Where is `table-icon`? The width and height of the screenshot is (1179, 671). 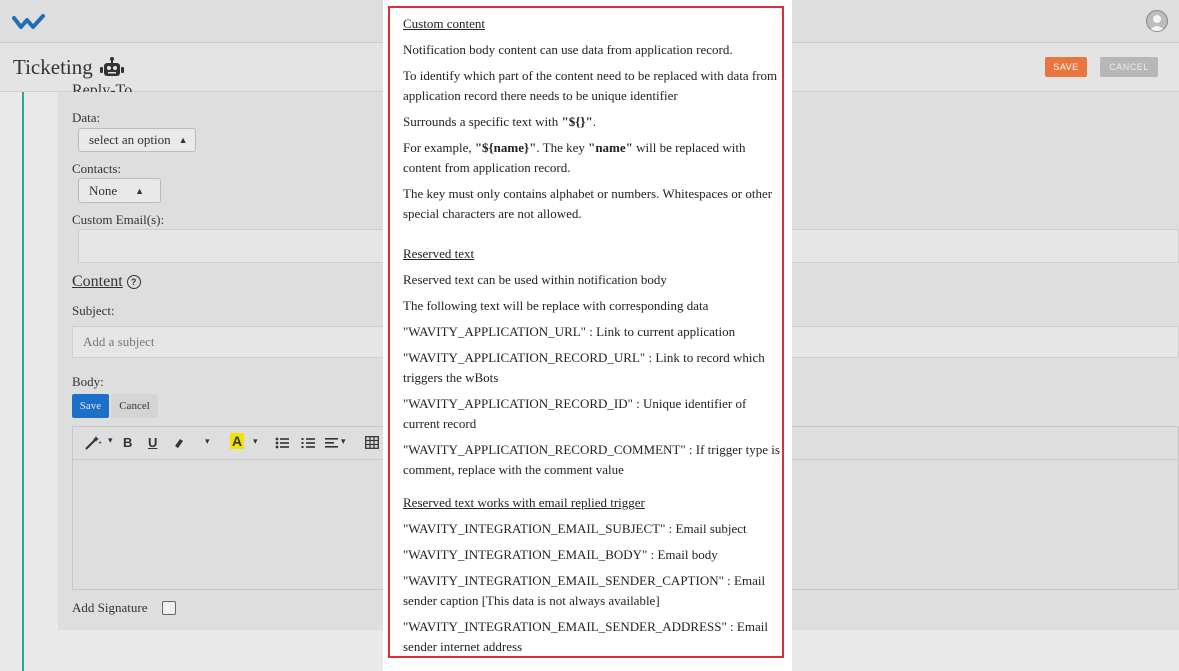 table-icon is located at coordinates (372, 442).